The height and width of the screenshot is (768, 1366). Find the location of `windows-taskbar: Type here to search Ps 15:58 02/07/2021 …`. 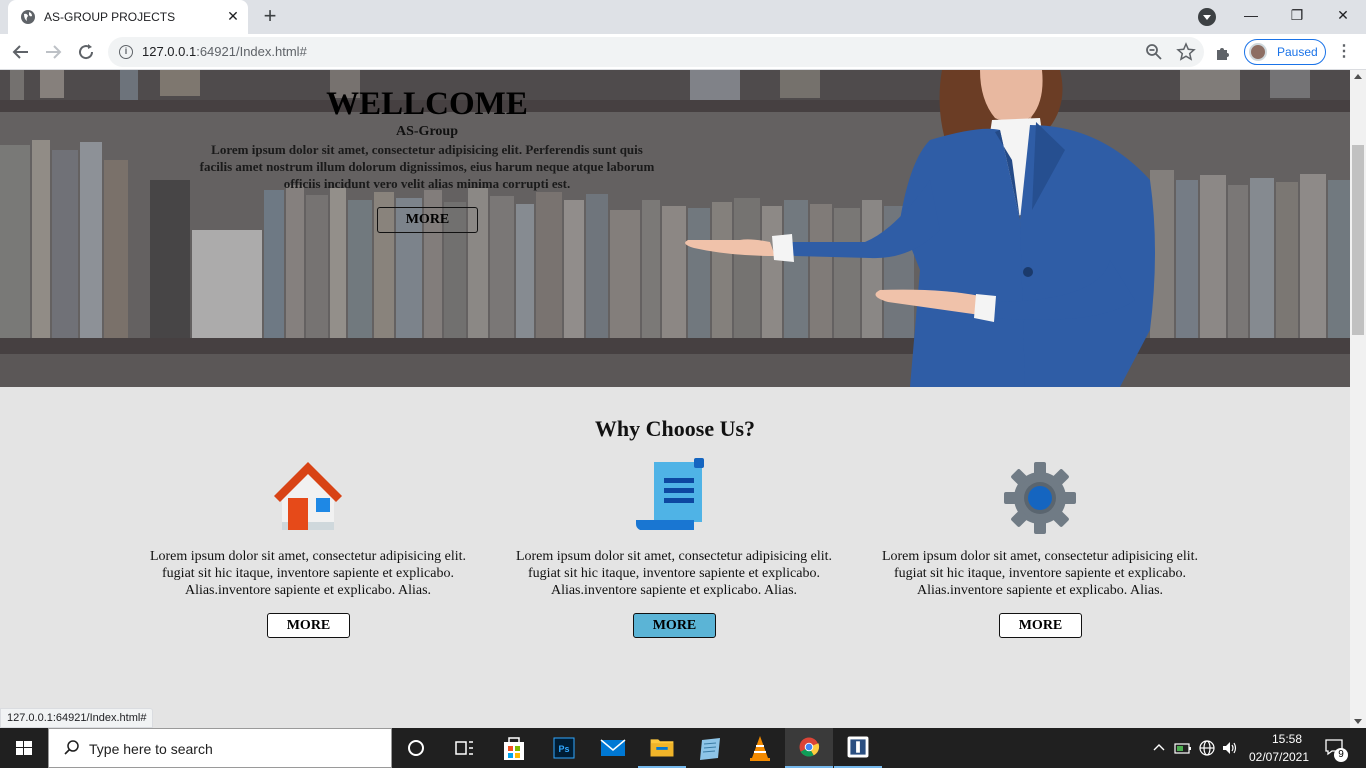

windows-taskbar: Type here to search Ps 15:58 02/07/2021 … is located at coordinates (683, 748).